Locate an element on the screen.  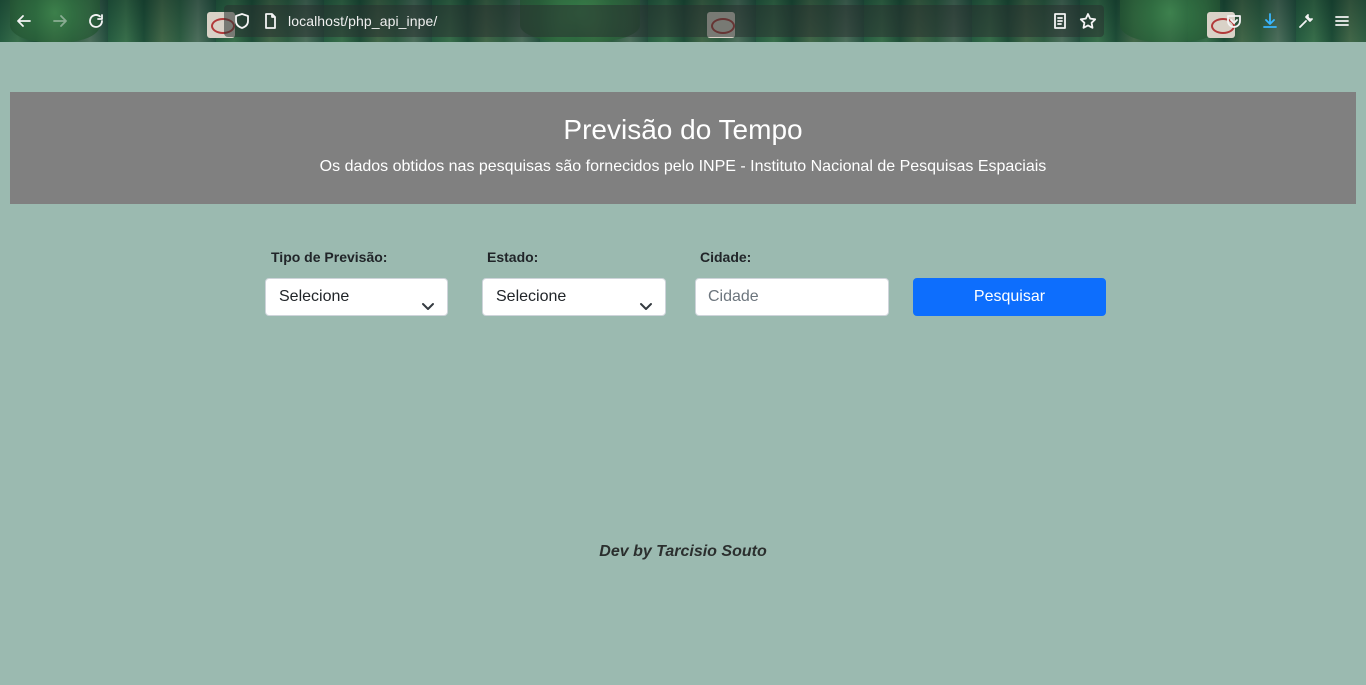
pocket-icon is located at coordinates (1234, 21).